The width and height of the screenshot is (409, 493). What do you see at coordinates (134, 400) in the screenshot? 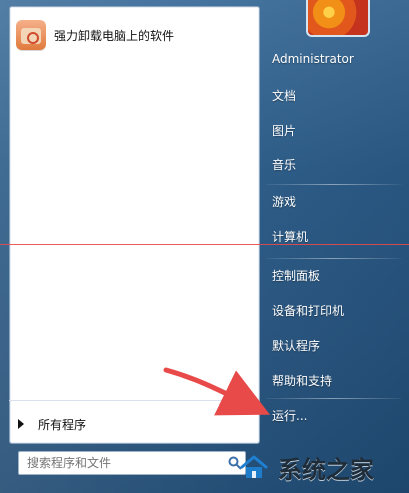
I see `left-pane-divider` at bounding box center [134, 400].